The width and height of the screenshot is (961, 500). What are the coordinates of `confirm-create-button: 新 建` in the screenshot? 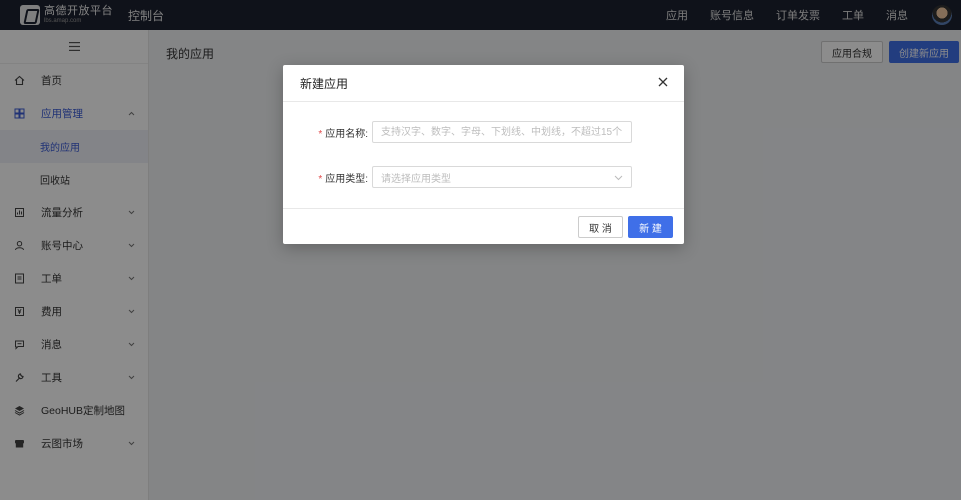 It's located at (650, 227).